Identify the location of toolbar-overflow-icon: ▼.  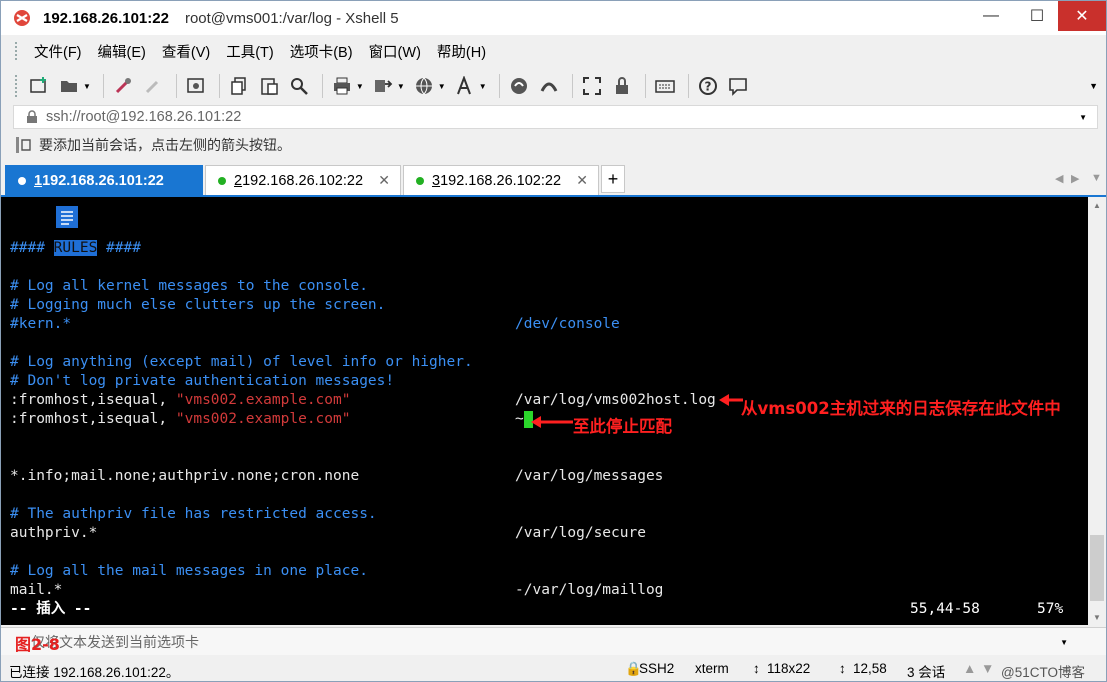
(1093, 86).